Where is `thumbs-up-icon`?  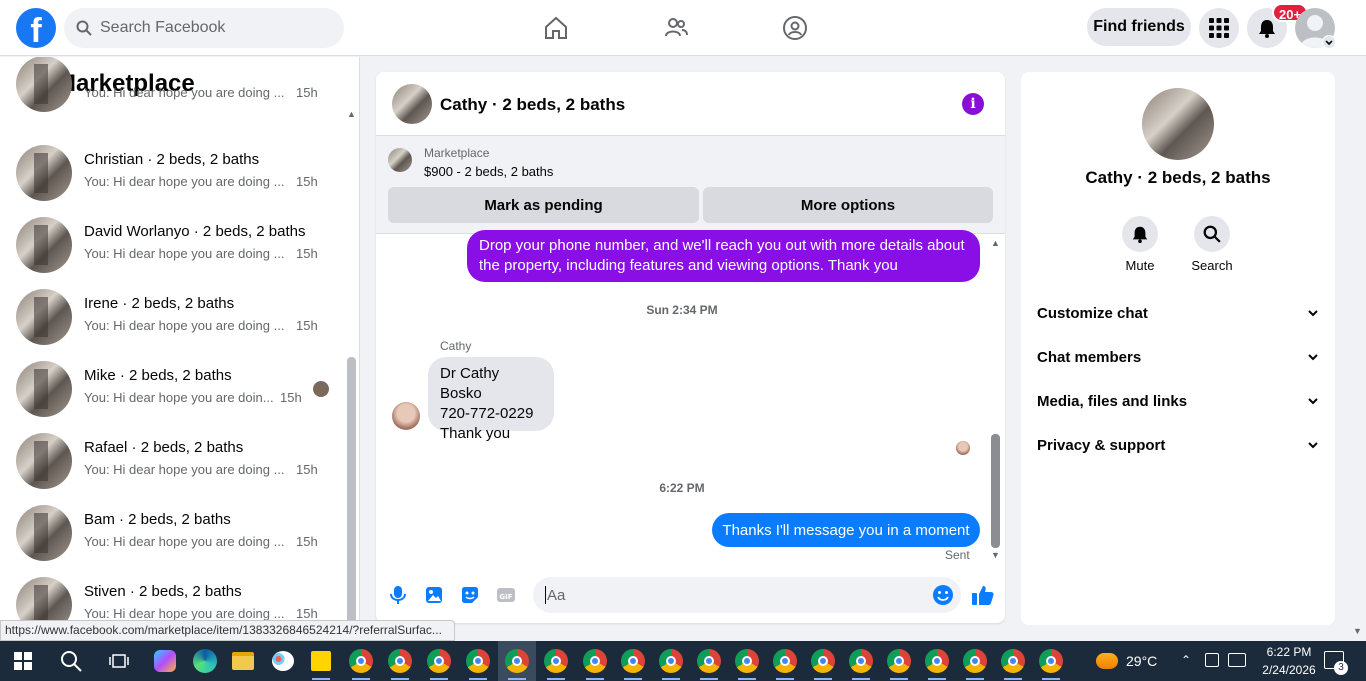 thumbs-up-icon is located at coordinates (982, 595).